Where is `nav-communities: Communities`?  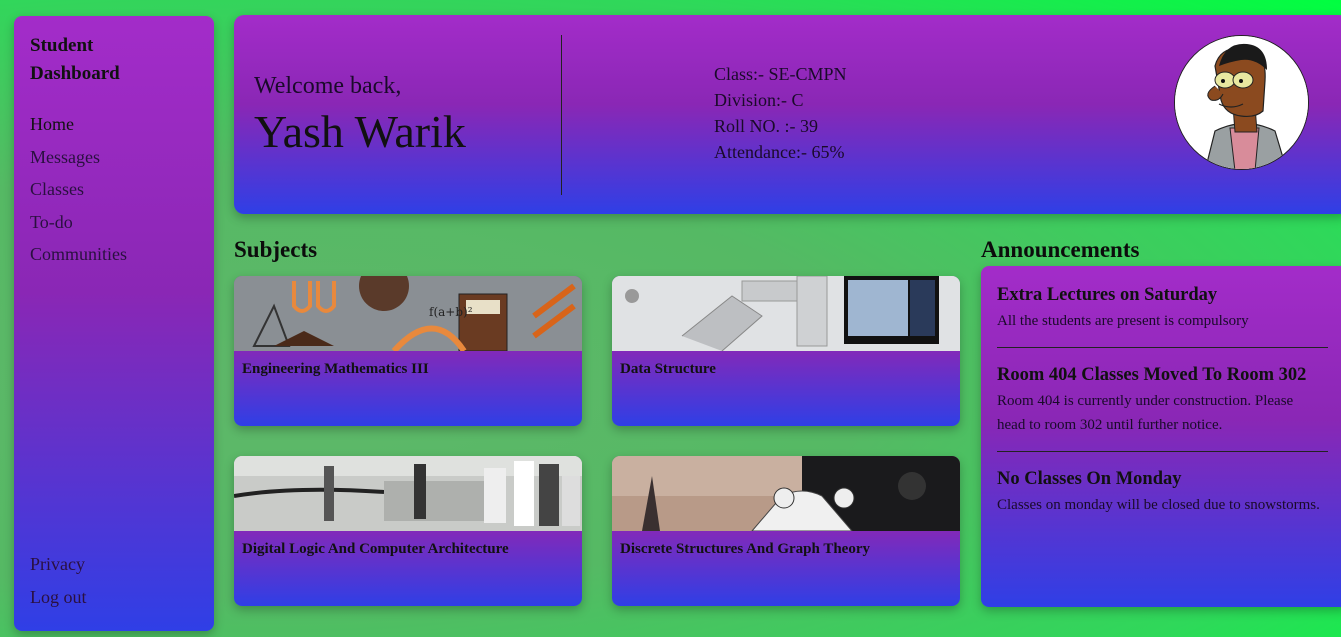
nav-communities: Communities is located at coordinates (114, 254).